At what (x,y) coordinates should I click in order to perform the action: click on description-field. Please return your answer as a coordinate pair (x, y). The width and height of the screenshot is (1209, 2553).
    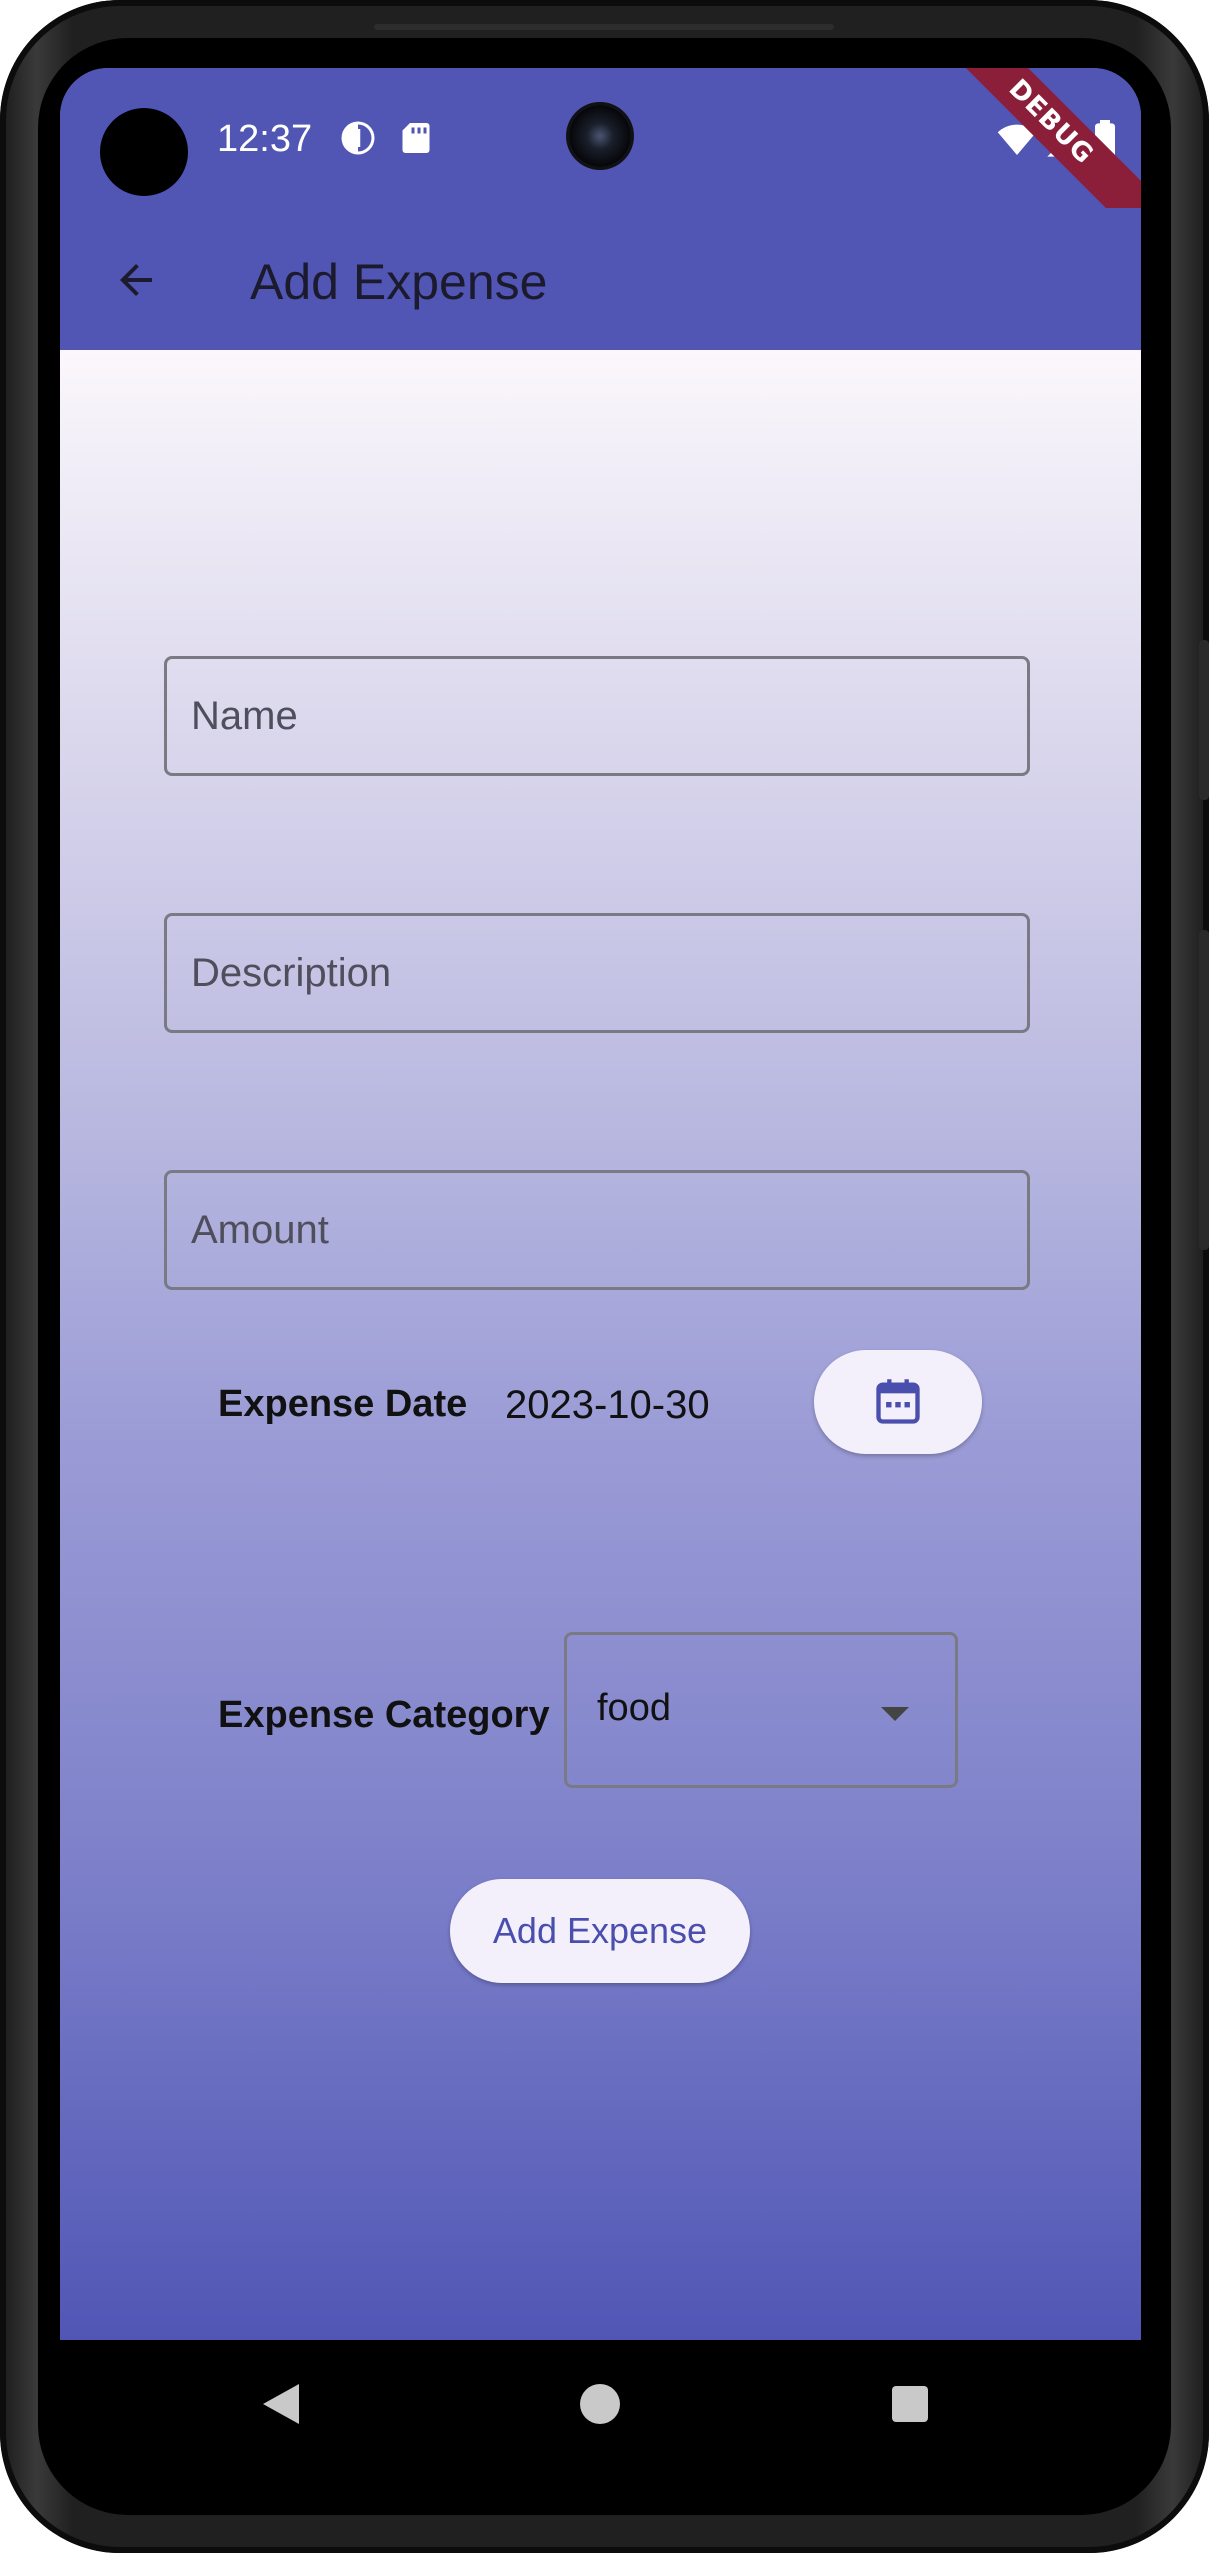
    Looking at the image, I should click on (597, 973).